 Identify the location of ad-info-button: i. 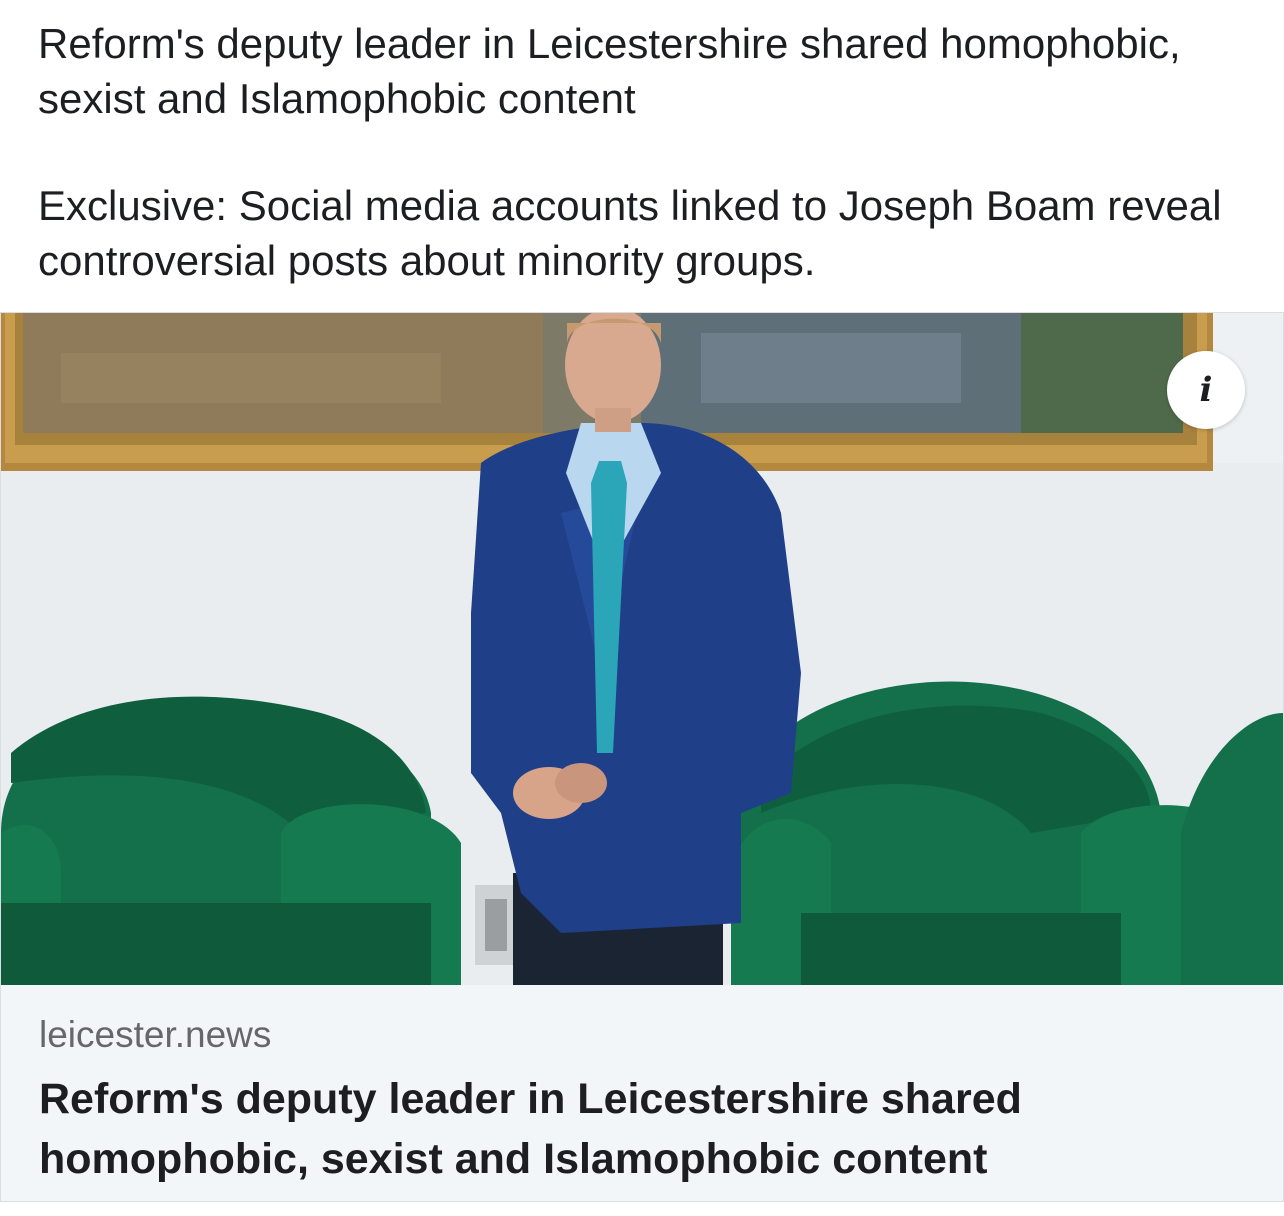
(1206, 390).